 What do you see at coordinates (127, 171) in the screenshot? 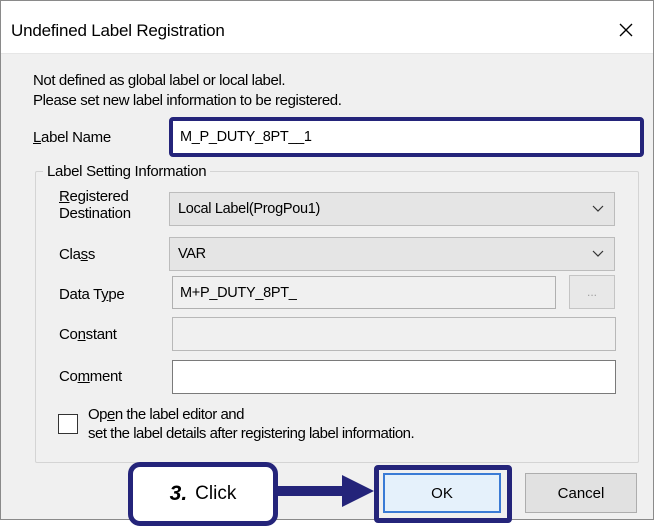
I see `group-title: Label Setting Information` at bounding box center [127, 171].